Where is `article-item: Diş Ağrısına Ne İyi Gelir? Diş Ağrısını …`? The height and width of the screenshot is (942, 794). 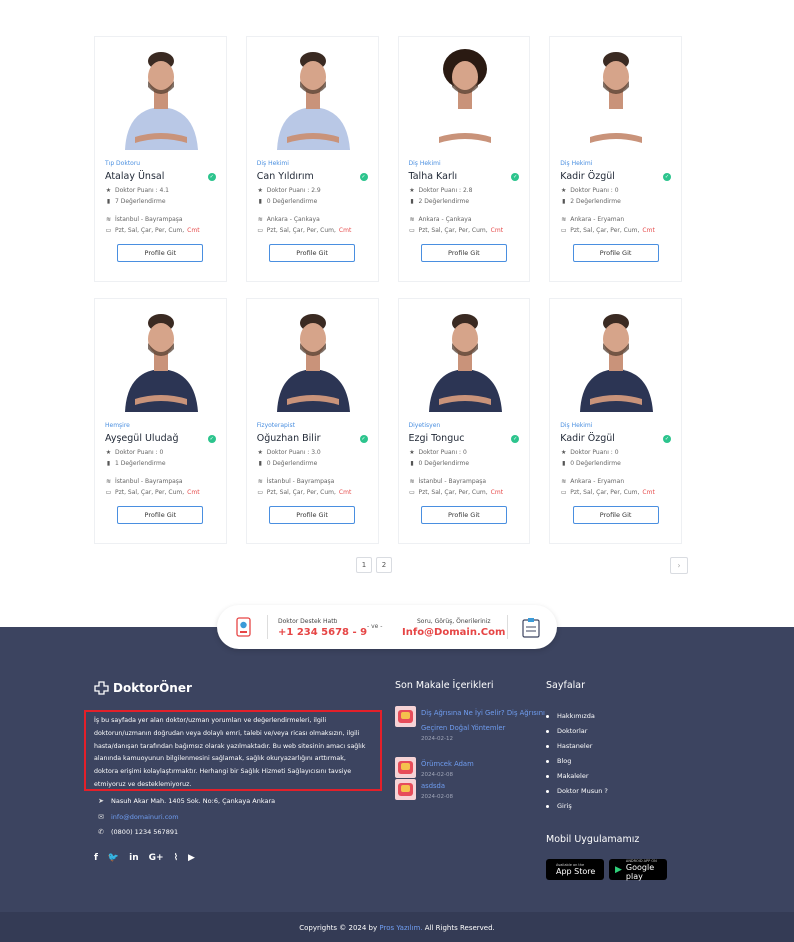
article-item: Diş Ağrısına Ne İyi Gelir? Diş Ağrısını … is located at coordinates (473, 724).